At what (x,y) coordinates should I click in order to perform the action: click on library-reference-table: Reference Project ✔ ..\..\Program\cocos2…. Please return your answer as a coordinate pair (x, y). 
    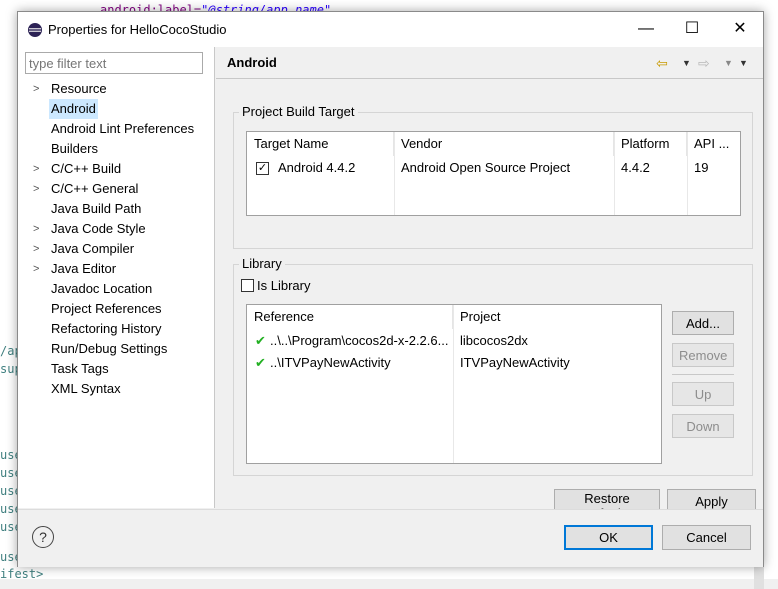
    Looking at the image, I should click on (454, 384).